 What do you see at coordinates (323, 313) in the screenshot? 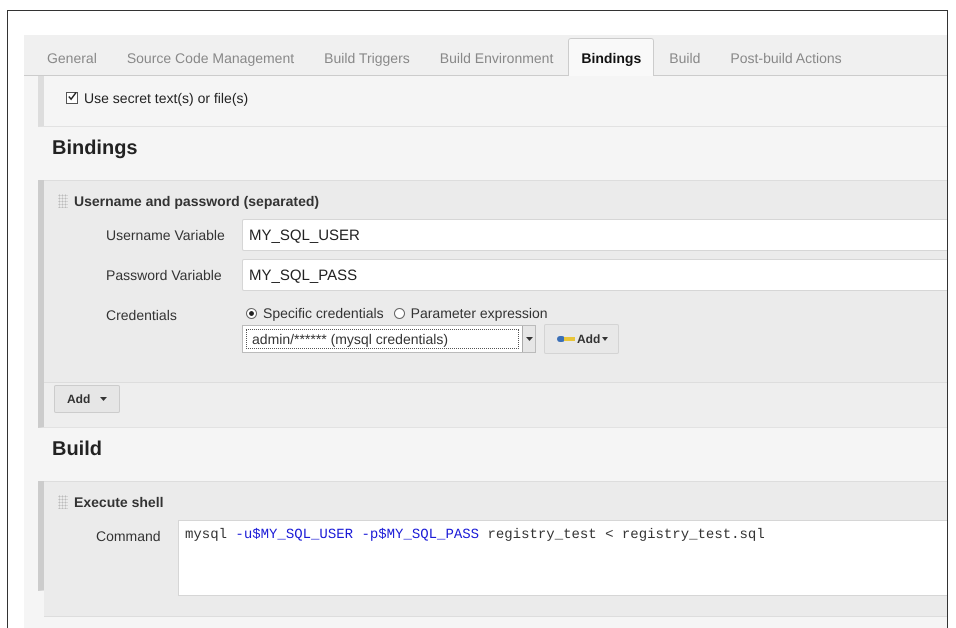
I see `radio-label: Specific credentials` at bounding box center [323, 313].